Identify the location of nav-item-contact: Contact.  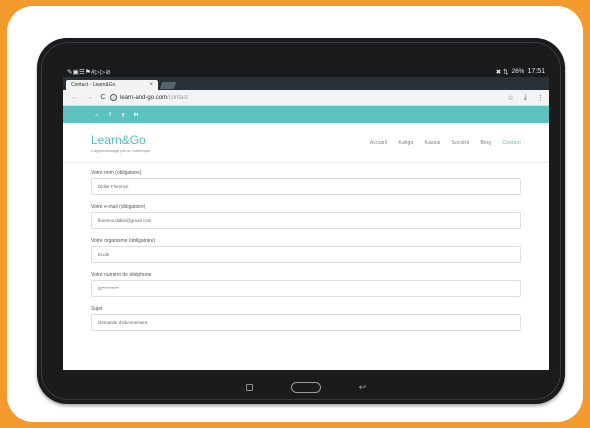
(511, 143).